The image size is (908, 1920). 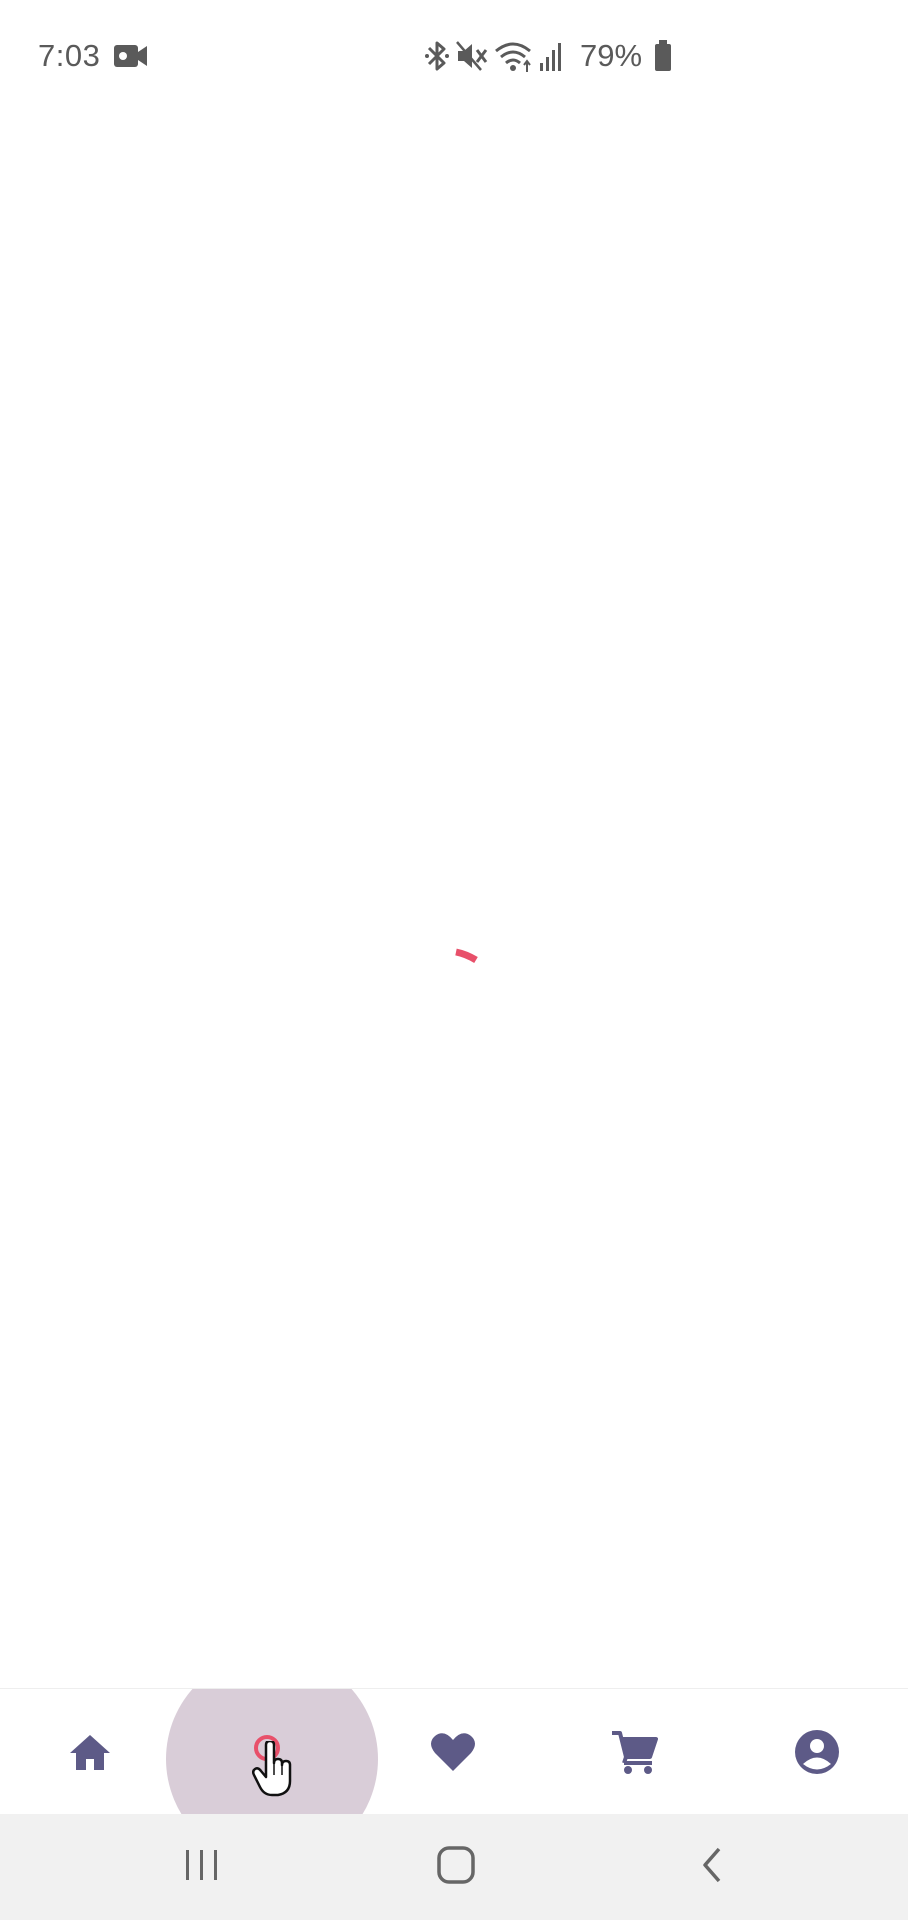 I want to click on nav-cart-button, so click(x=634, y=1752).